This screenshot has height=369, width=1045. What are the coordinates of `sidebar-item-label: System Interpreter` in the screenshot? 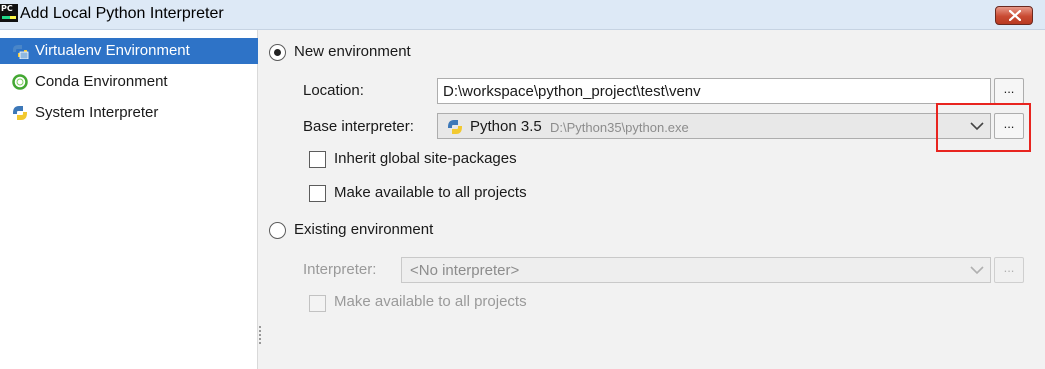 It's located at (97, 112).